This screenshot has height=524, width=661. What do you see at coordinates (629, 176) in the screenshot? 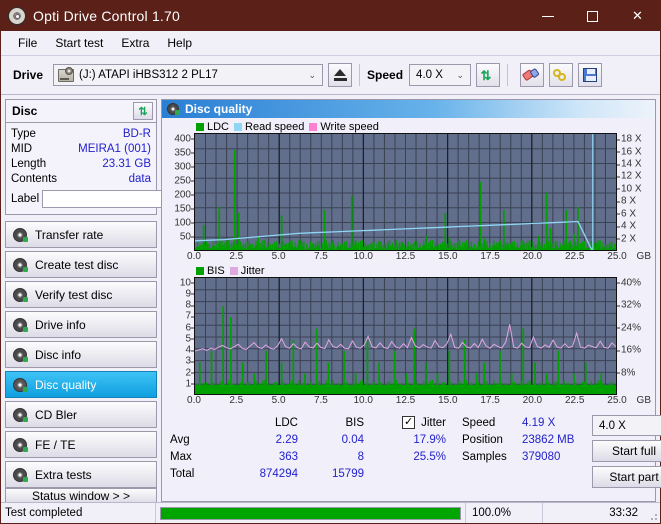
I see `axis-tick: 12 X` at bounding box center [629, 176].